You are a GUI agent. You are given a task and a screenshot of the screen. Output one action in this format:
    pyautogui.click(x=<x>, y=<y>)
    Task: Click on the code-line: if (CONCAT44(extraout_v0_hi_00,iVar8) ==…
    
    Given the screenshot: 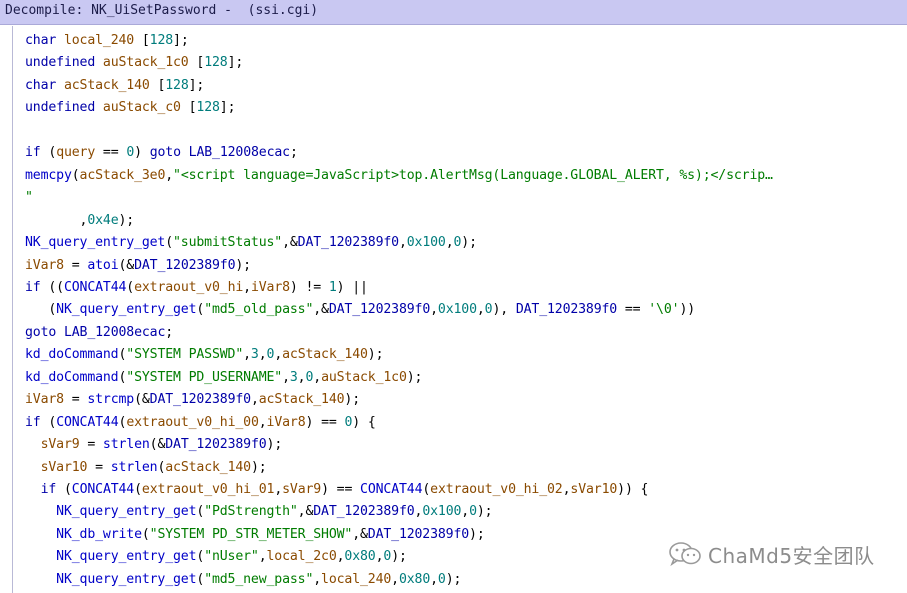 What is the action you would take?
    pyautogui.click(x=200, y=422)
    